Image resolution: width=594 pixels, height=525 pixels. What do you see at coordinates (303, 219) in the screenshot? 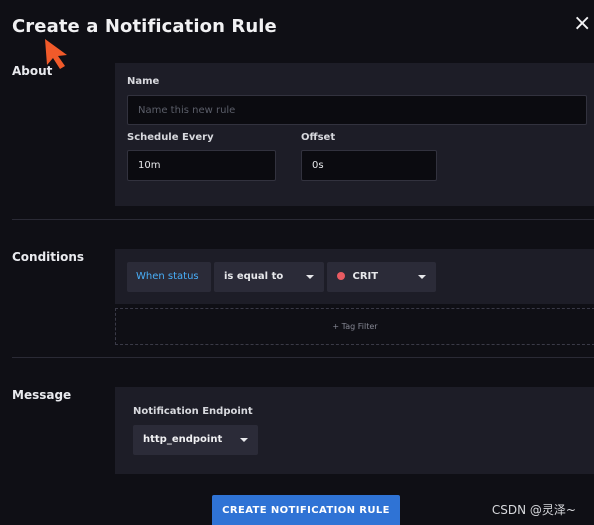
I see `section-divider-about` at bounding box center [303, 219].